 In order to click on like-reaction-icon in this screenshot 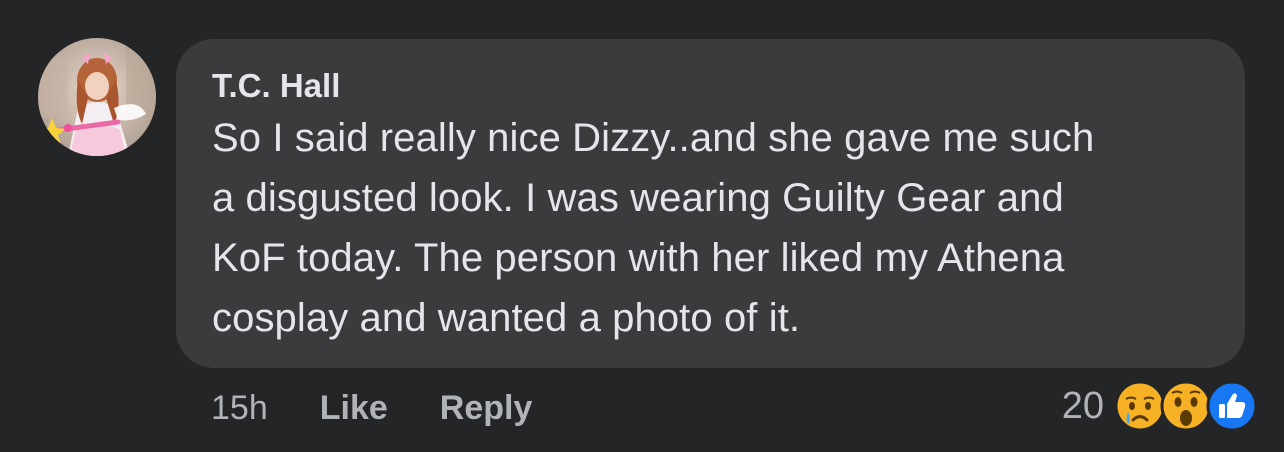, I will do `click(1232, 406)`.